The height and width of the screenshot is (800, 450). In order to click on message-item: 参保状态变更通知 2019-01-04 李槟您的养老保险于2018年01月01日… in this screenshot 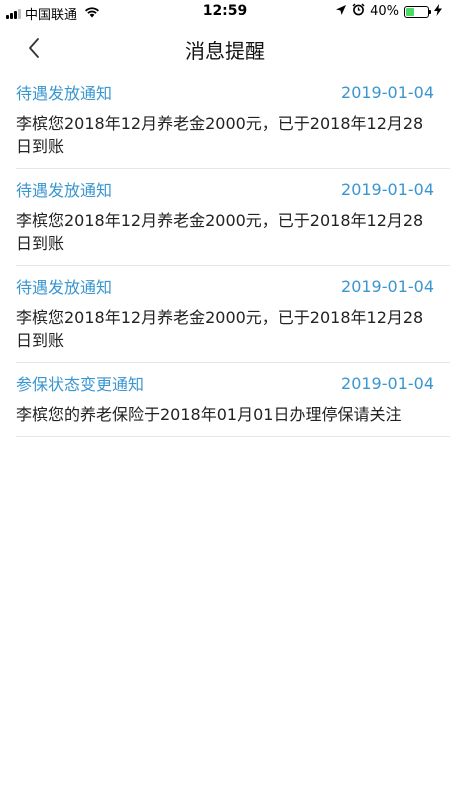, I will do `click(233, 400)`.